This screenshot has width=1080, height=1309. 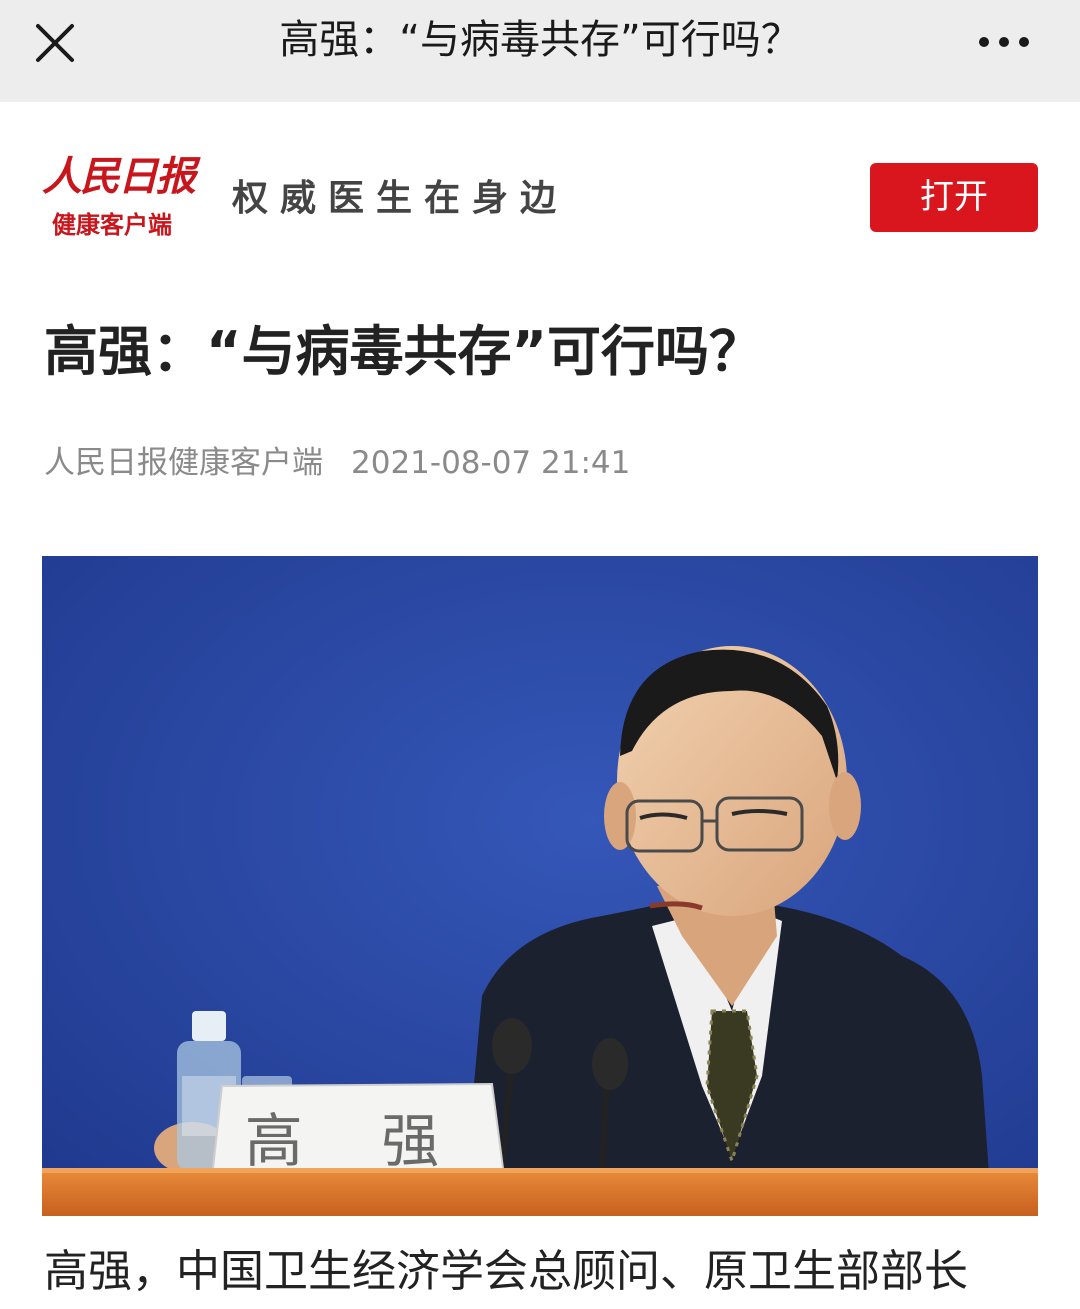 I want to click on article-body-first-line: 高强，中国卫生经济学会总顾问、原卫生部部长, so click(x=506, y=1271).